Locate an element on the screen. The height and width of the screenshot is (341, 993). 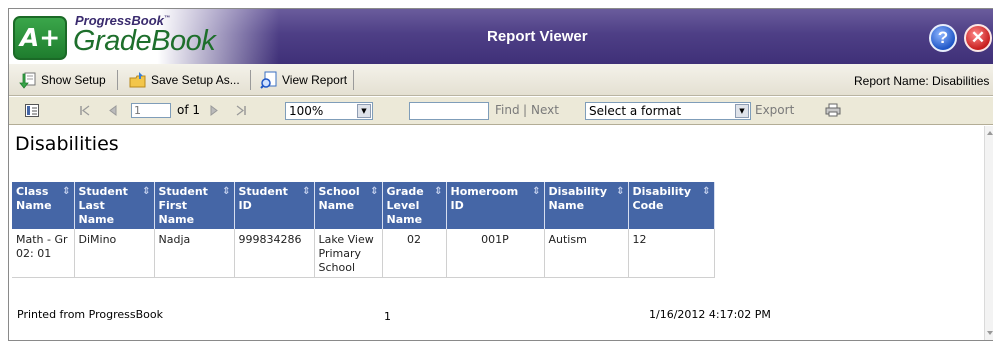
window-title: Report Viewer is located at coordinates (537, 36).